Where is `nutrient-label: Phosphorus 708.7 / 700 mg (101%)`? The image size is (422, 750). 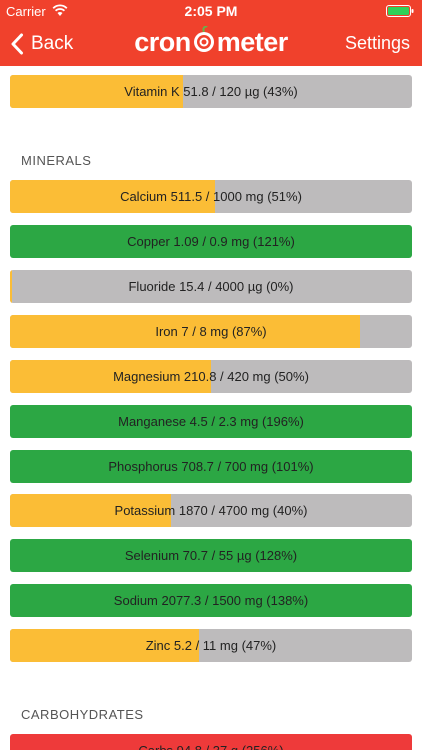
nutrient-label: Phosphorus 708.7 / 700 mg (101%) is located at coordinates (211, 466).